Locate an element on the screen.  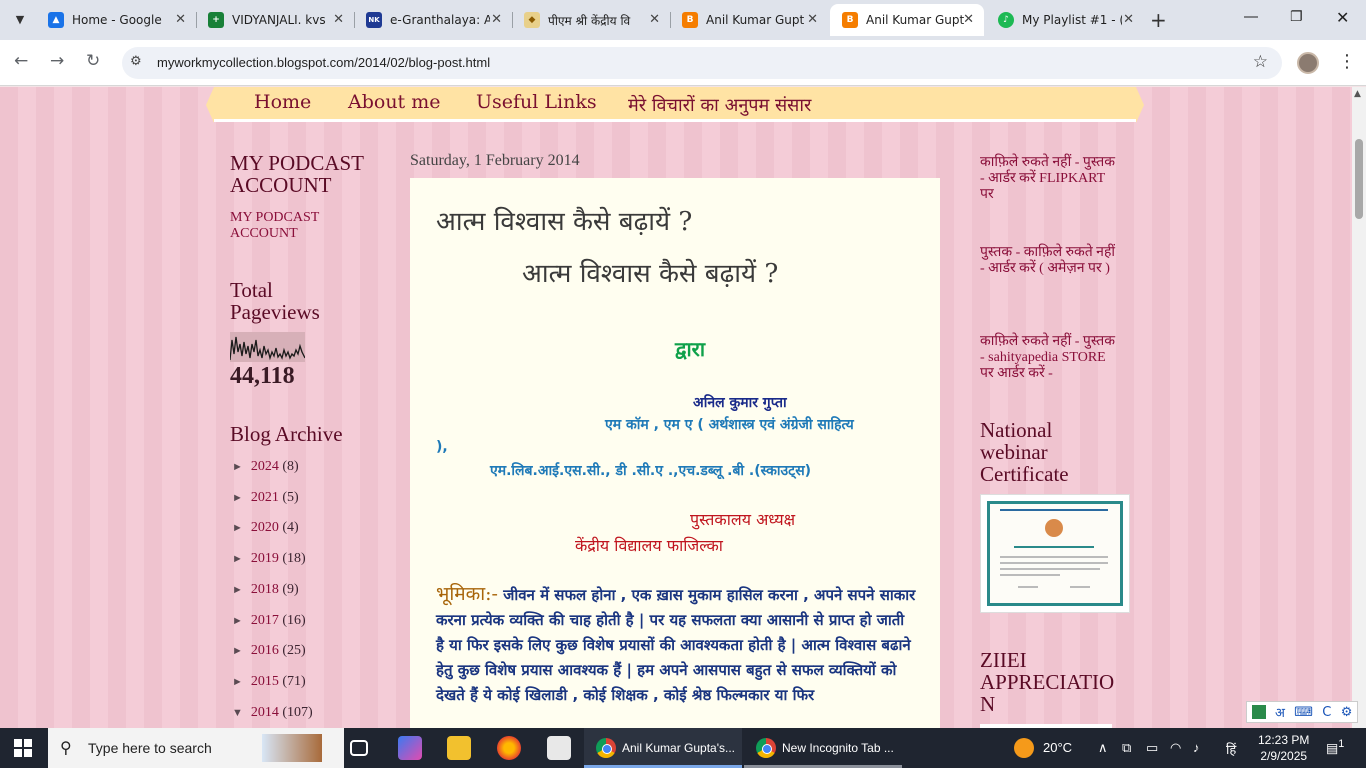
nic-icon: NK is located at coordinates (374, 20).